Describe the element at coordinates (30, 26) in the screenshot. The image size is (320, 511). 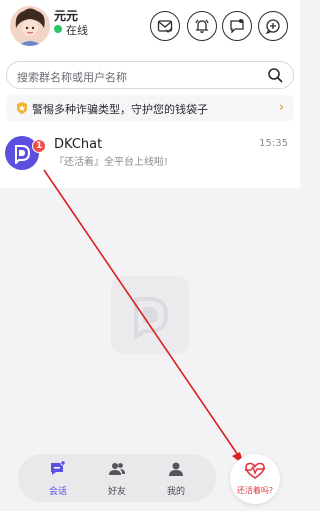
I see `avatar` at that location.